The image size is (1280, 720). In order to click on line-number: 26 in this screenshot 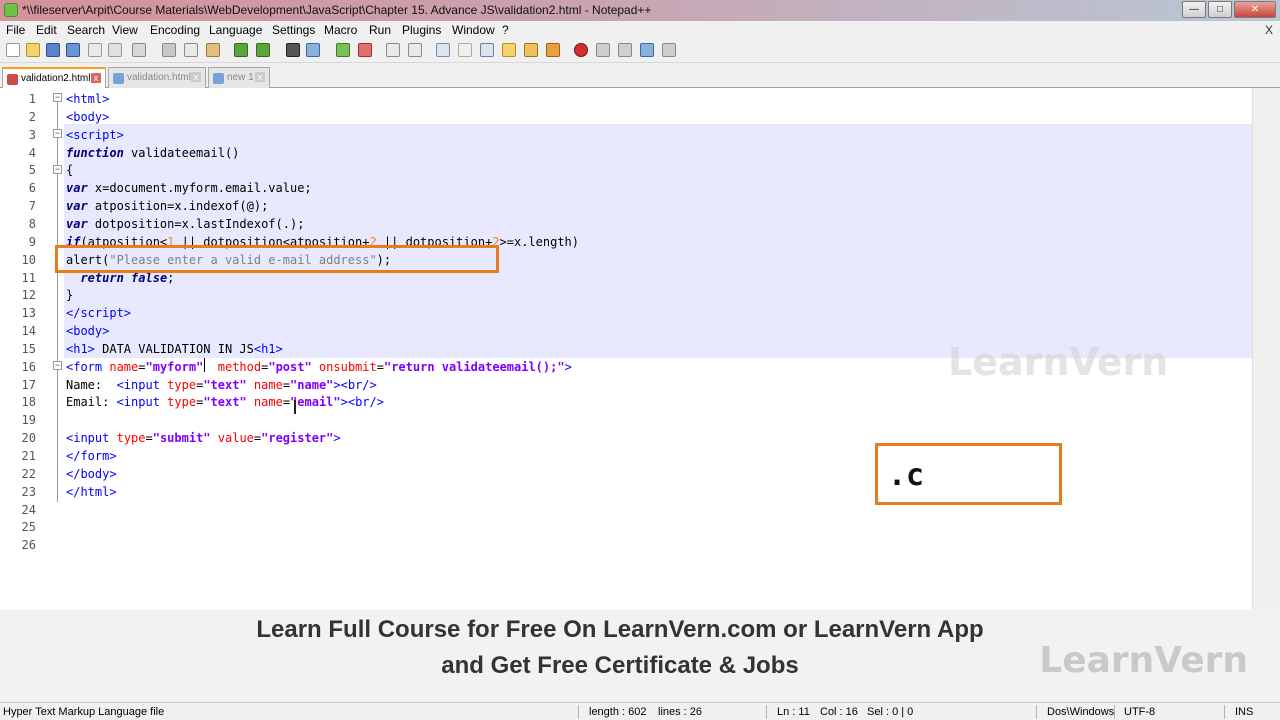, I will do `click(28, 545)`.